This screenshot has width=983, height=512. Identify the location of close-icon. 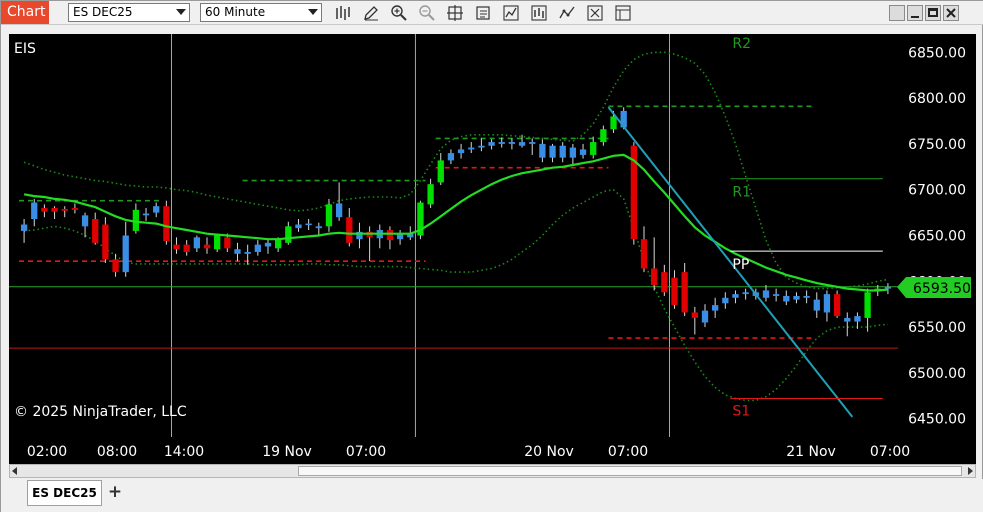
(951, 13).